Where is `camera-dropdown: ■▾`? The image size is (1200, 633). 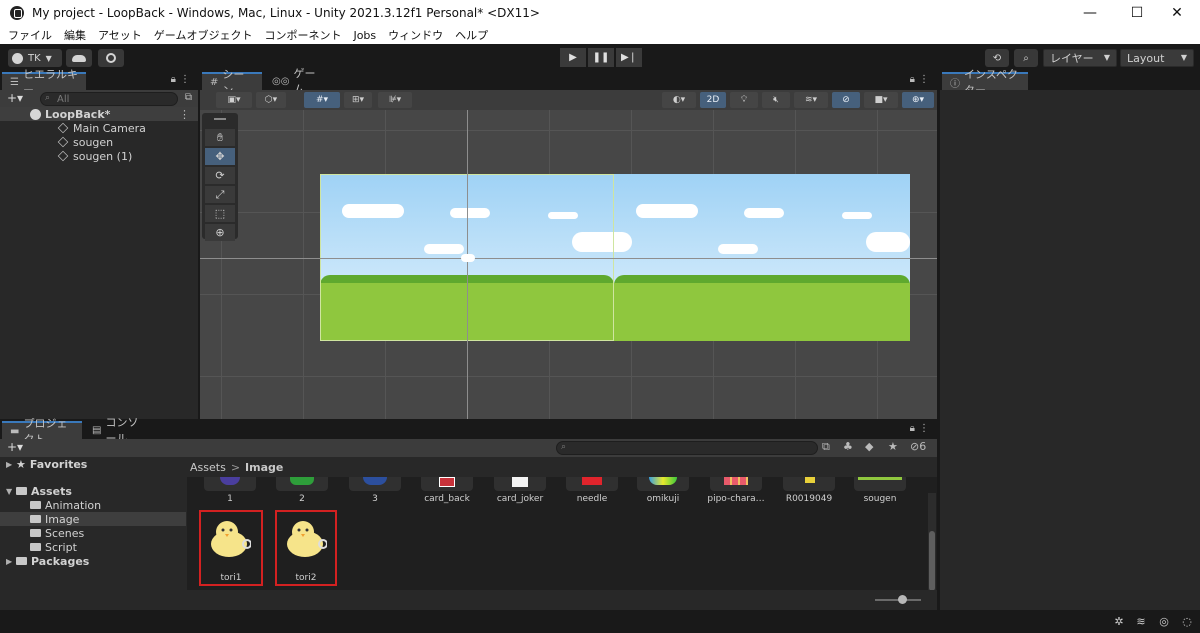
camera-dropdown: ■▾ is located at coordinates (881, 100).